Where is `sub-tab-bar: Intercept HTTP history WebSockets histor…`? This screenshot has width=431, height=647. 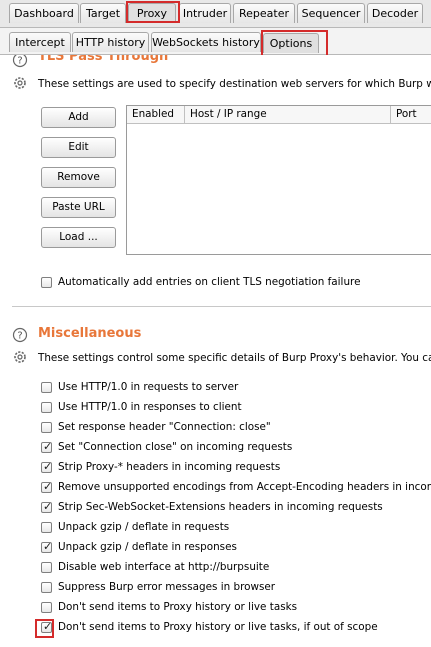 sub-tab-bar: Intercept HTTP history WebSockets histor… is located at coordinates (215, 41).